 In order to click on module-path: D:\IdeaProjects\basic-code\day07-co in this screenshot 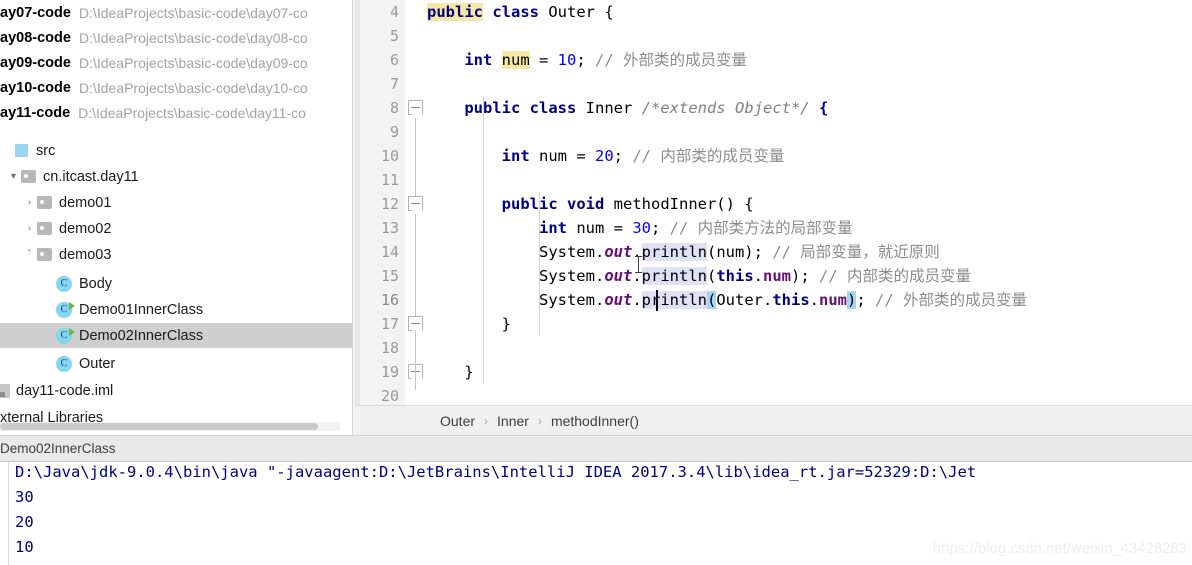, I will do `click(193, 12)`.